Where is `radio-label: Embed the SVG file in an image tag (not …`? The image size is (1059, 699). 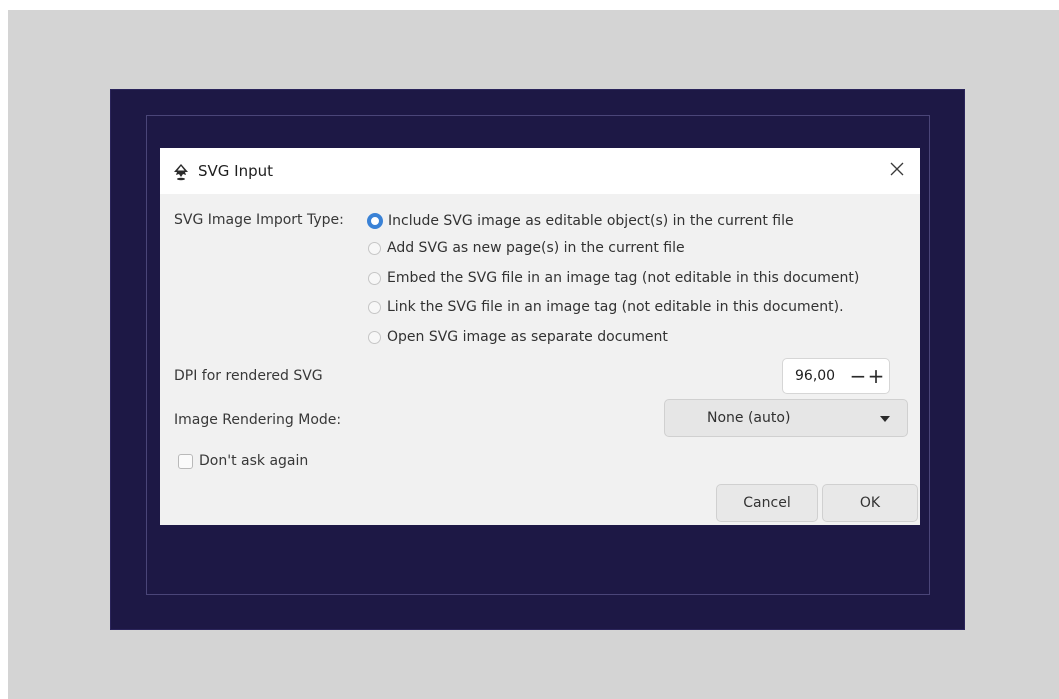 radio-label: Embed the SVG file in an image tag (not … is located at coordinates (623, 278).